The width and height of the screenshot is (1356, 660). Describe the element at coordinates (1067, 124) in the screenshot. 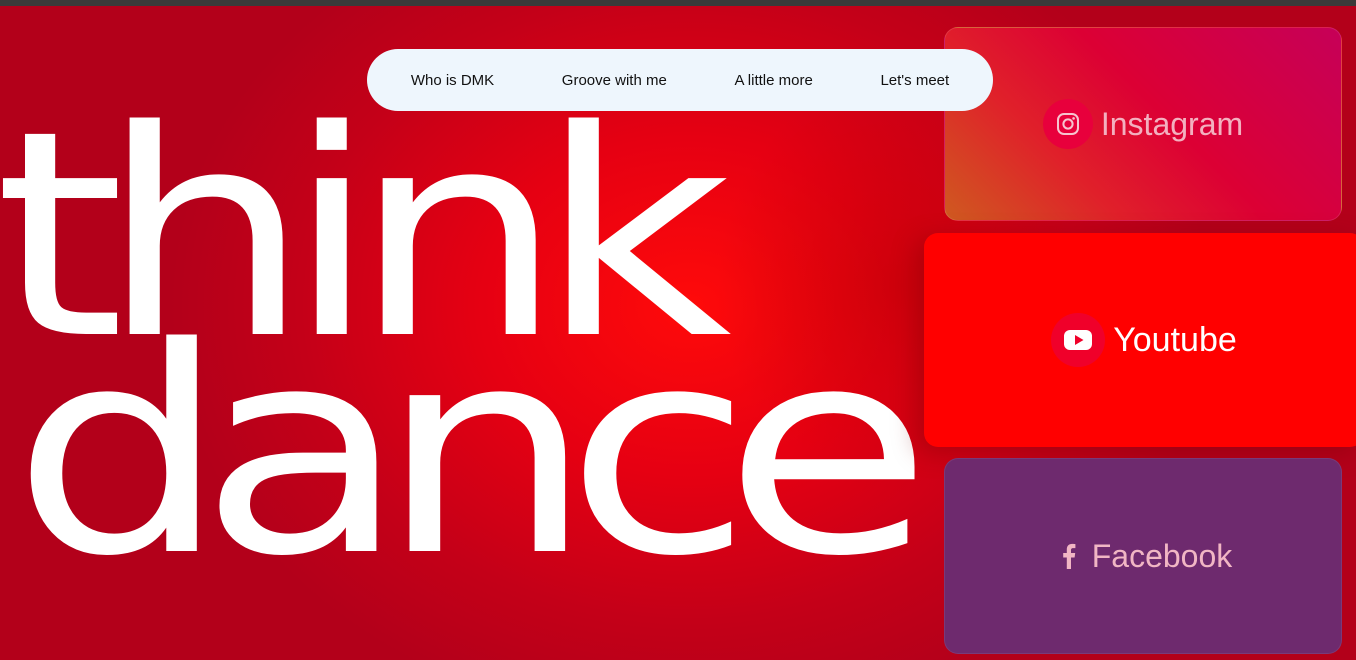

I see `instagram-icon` at that location.